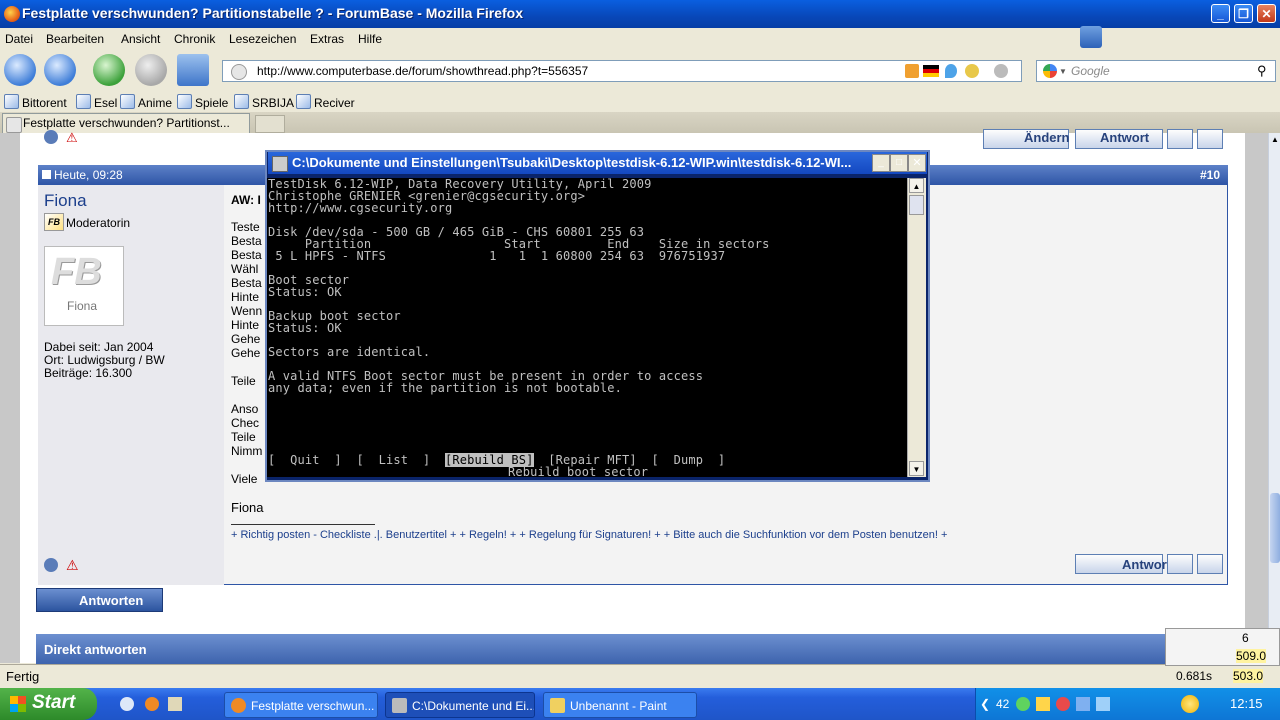 The width and height of the screenshot is (1280, 720). Describe the element at coordinates (19, 39) in the screenshot. I see `menu-datei: Datei` at that location.